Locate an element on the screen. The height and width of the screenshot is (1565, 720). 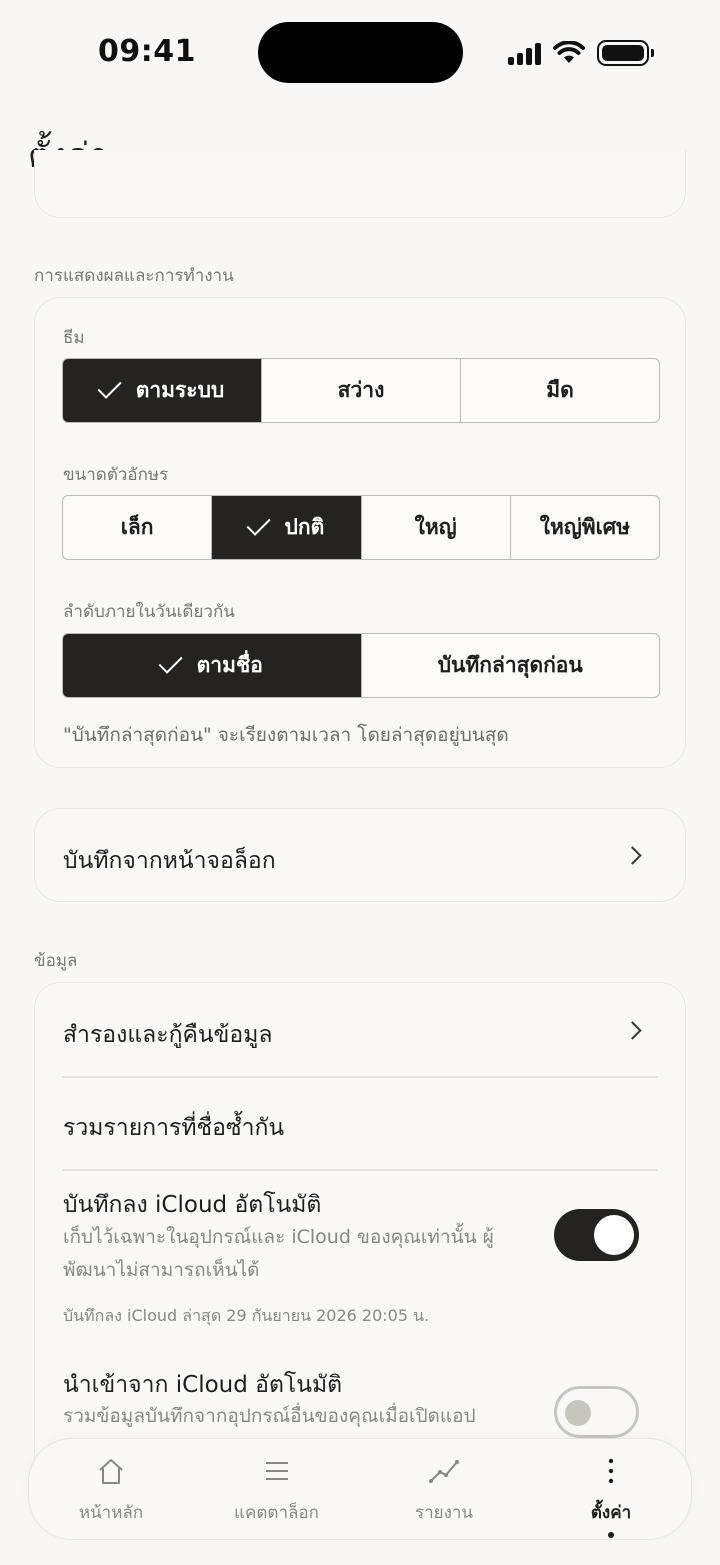
font-size-option-label: ใหญ่ is located at coordinates (435, 527).